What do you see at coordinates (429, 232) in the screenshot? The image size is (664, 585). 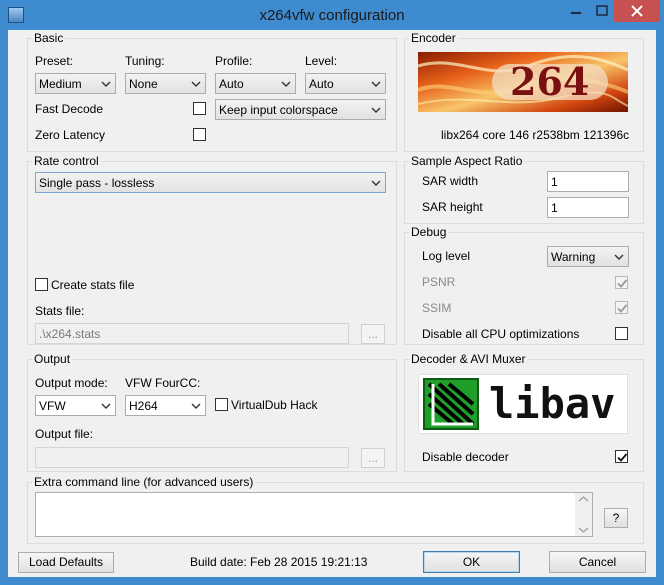 I see `debug-group-label: Debug` at bounding box center [429, 232].